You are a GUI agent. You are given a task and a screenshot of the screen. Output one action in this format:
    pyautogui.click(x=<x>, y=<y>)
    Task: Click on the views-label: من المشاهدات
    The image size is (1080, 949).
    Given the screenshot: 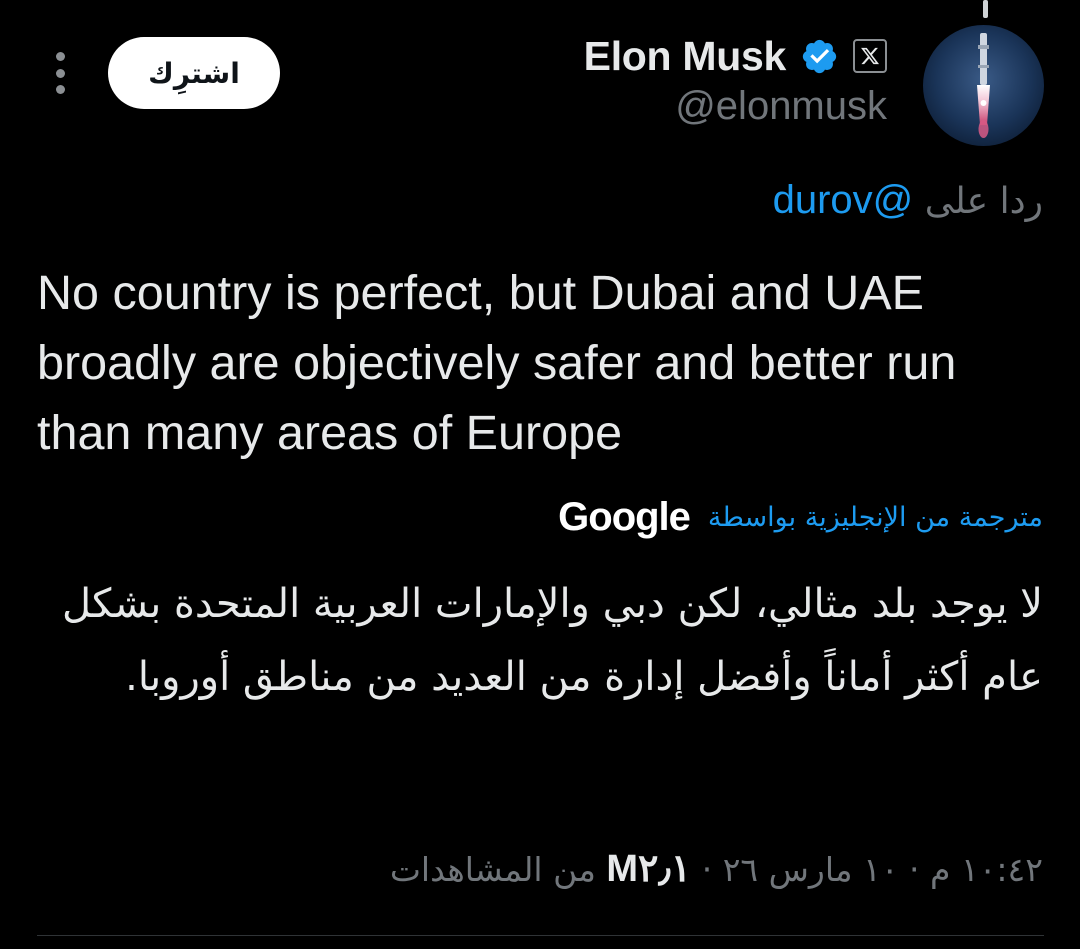 What is the action you would take?
    pyautogui.click(x=492, y=869)
    